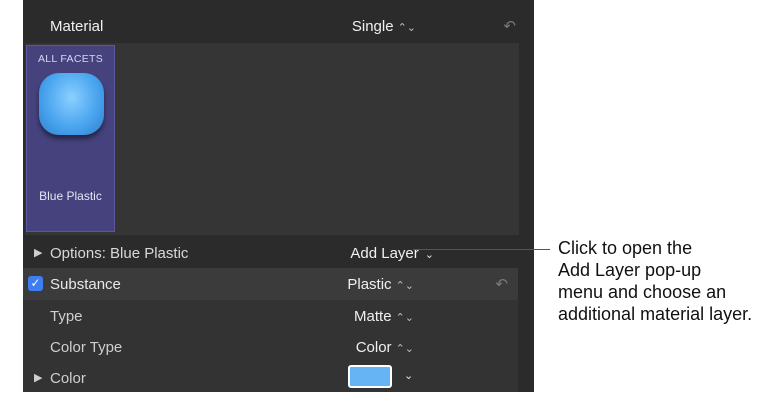 The width and height of the screenshot is (781, 393). Describe the element at coordinates (370, 376) in the screenshot. I see `color-swatch-well` at that location.